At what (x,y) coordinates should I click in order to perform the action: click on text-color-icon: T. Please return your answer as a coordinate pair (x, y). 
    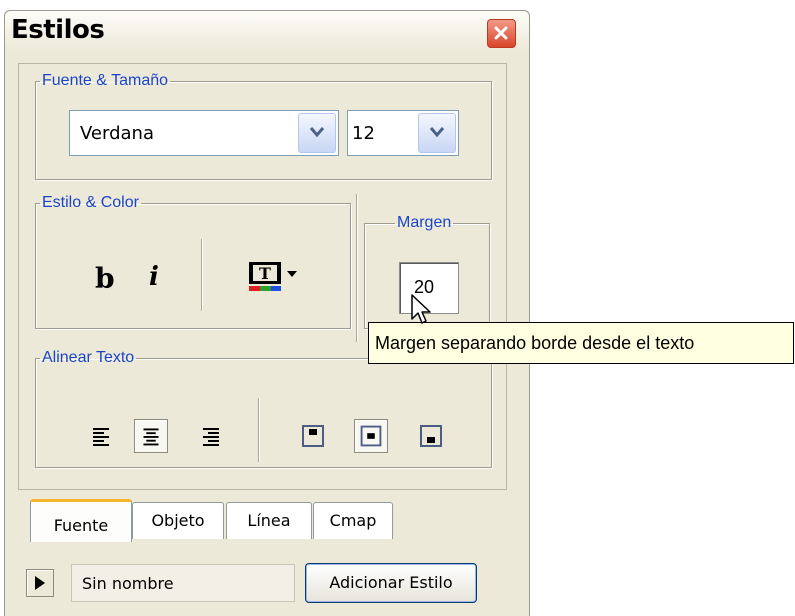
    Looking at the image, I should click on (273, 276).